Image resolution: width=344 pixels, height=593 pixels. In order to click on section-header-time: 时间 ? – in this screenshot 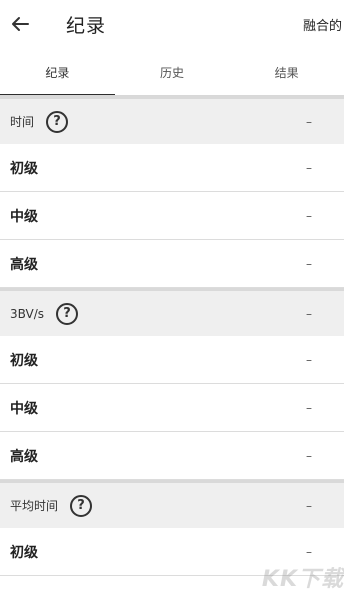, I will do `click(172, 120)`.